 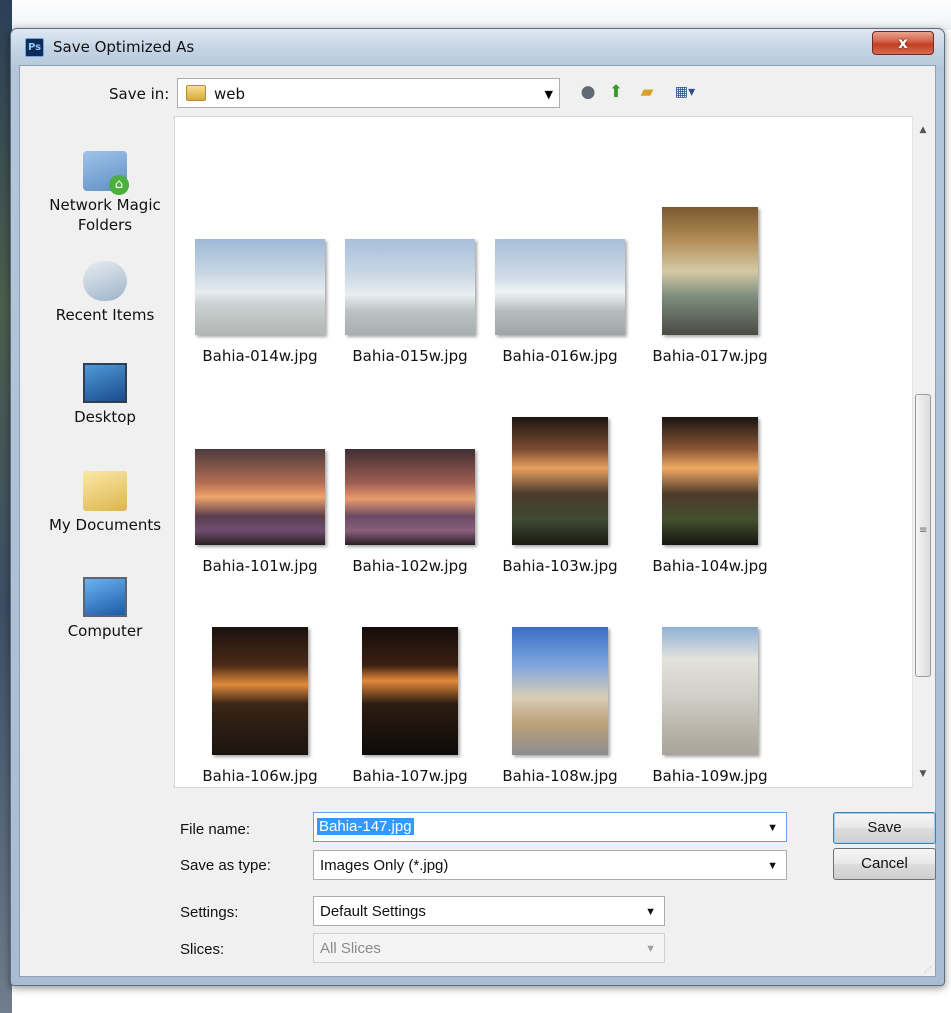 I want to click on file-item: Bahia-106w.jpg, so click(x=260, y=707).